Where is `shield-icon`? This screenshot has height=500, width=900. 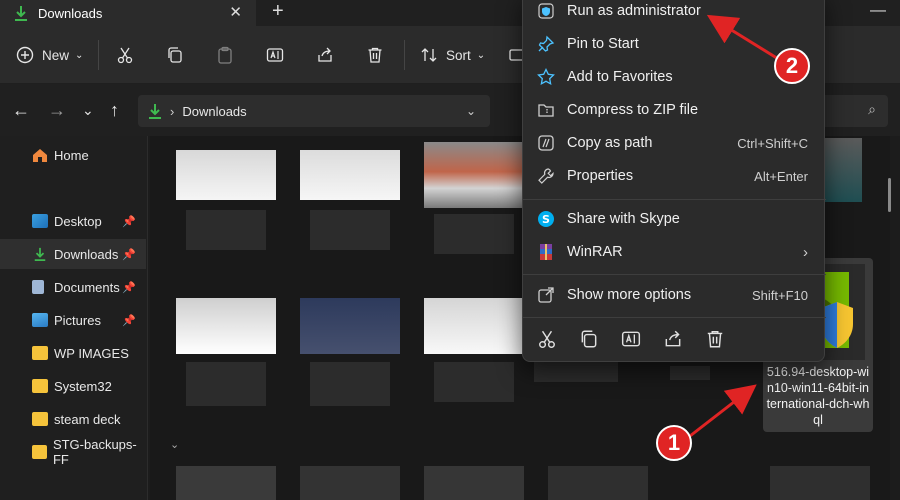
shield-icon is located at coordinates (546, 11).